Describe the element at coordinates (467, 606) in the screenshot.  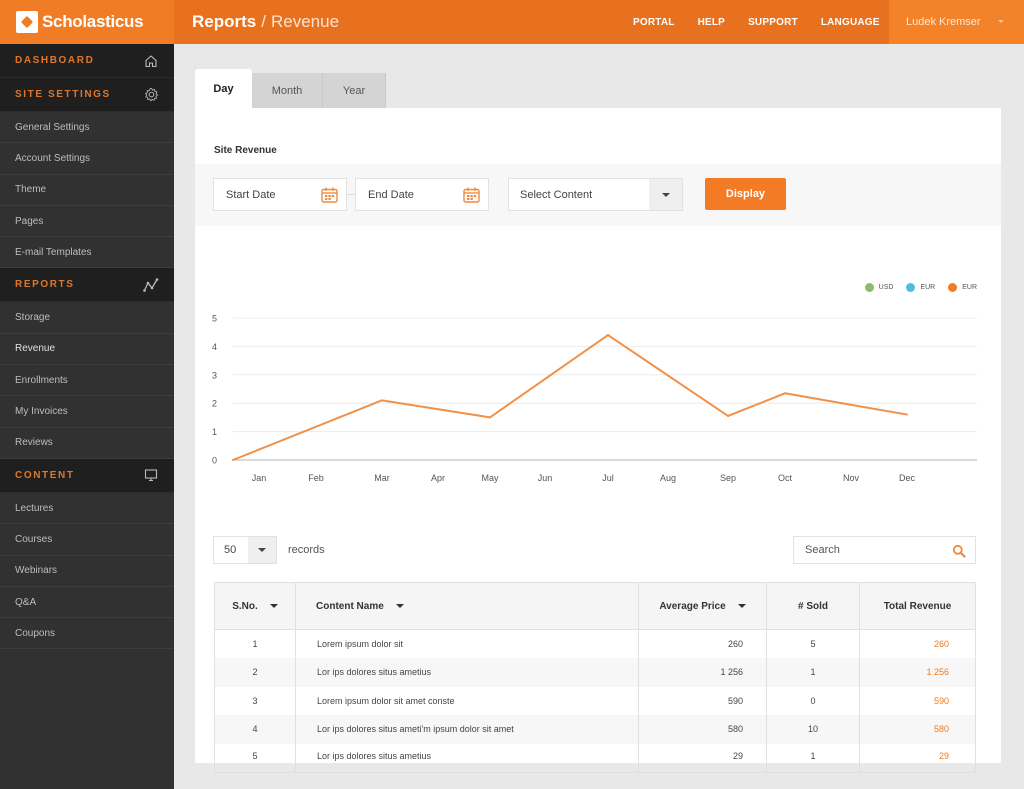
I see `column-header-content-name: Content Name` at that location.